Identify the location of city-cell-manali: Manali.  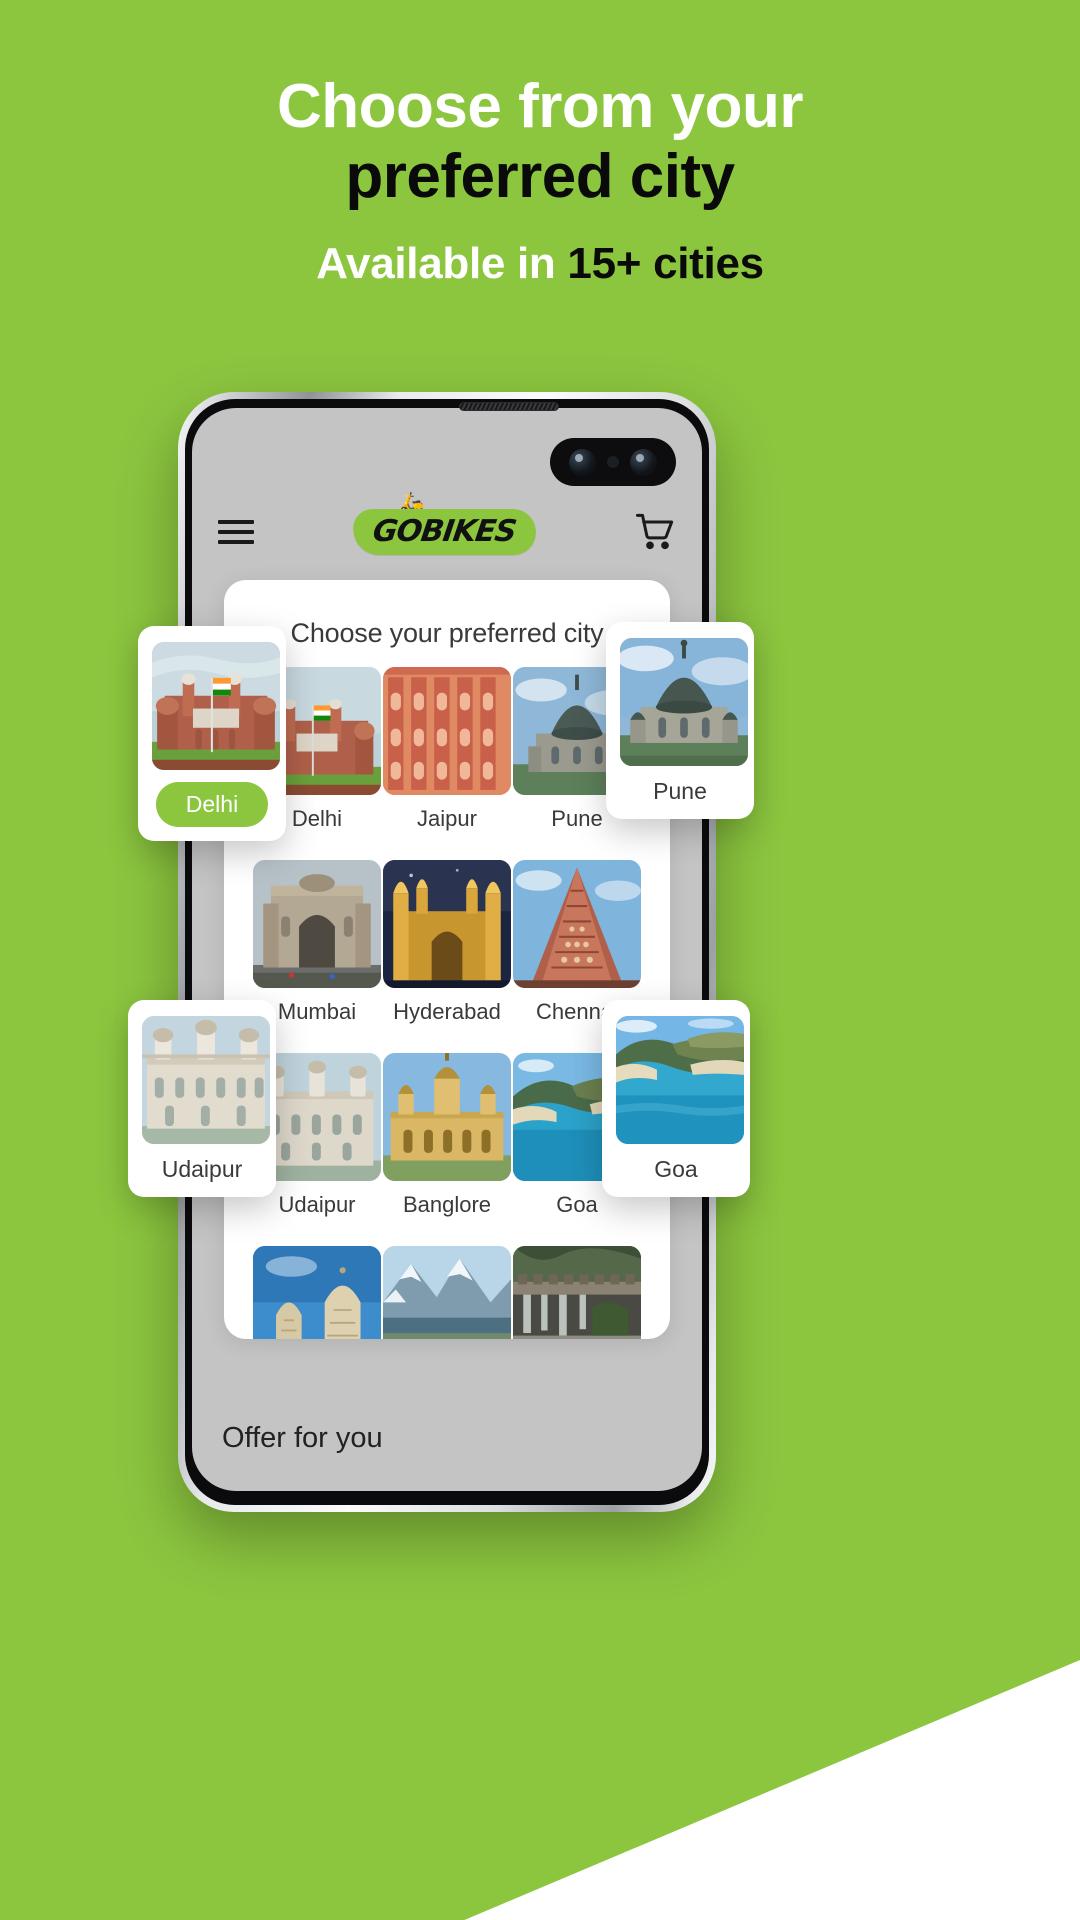
(447, 1292).